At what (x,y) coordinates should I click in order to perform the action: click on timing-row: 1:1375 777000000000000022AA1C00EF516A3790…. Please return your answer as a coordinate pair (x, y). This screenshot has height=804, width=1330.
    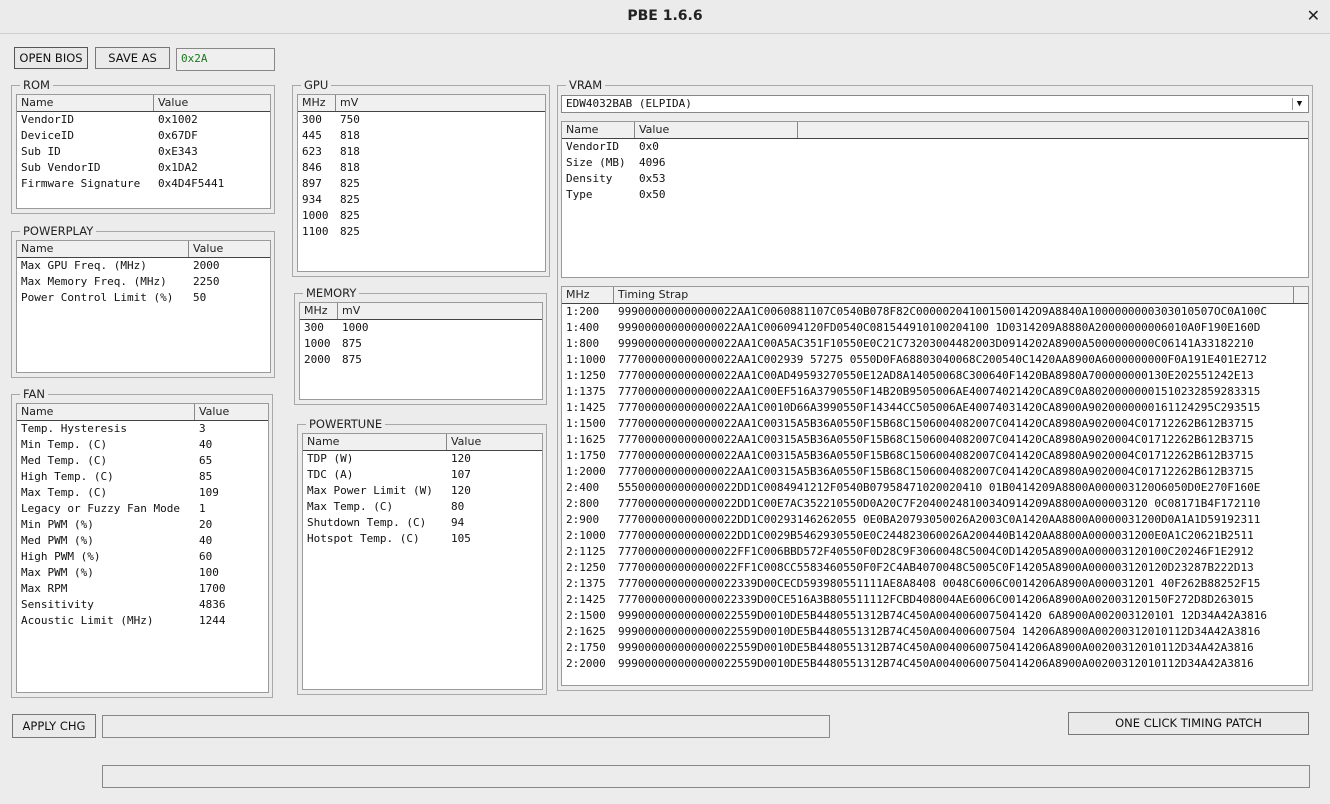
    Looking at the image, I should click on (935, 392).